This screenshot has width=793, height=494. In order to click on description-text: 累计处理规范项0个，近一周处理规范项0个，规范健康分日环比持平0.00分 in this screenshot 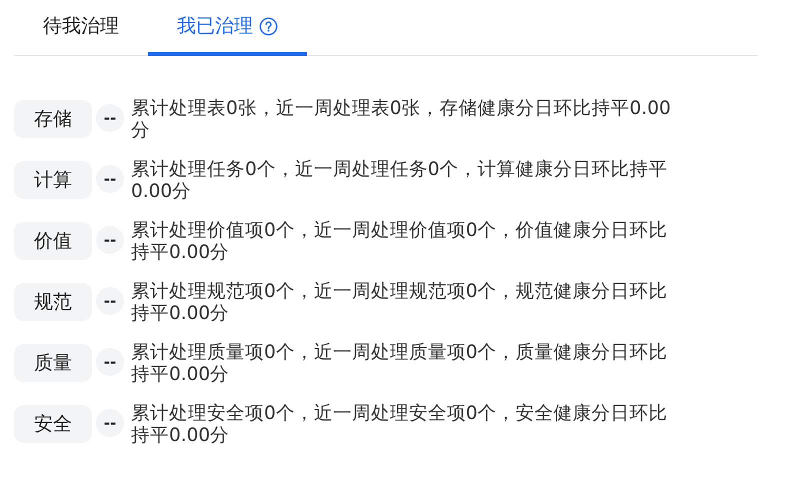, I will do `click(400, 303)`.